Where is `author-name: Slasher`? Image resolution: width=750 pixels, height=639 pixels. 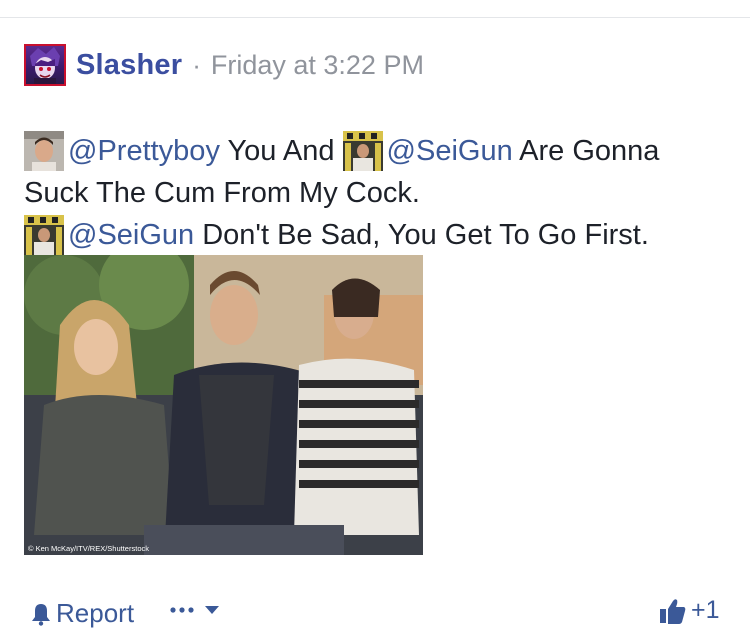 author-name: Slasher is located at coordinates (129, 65).